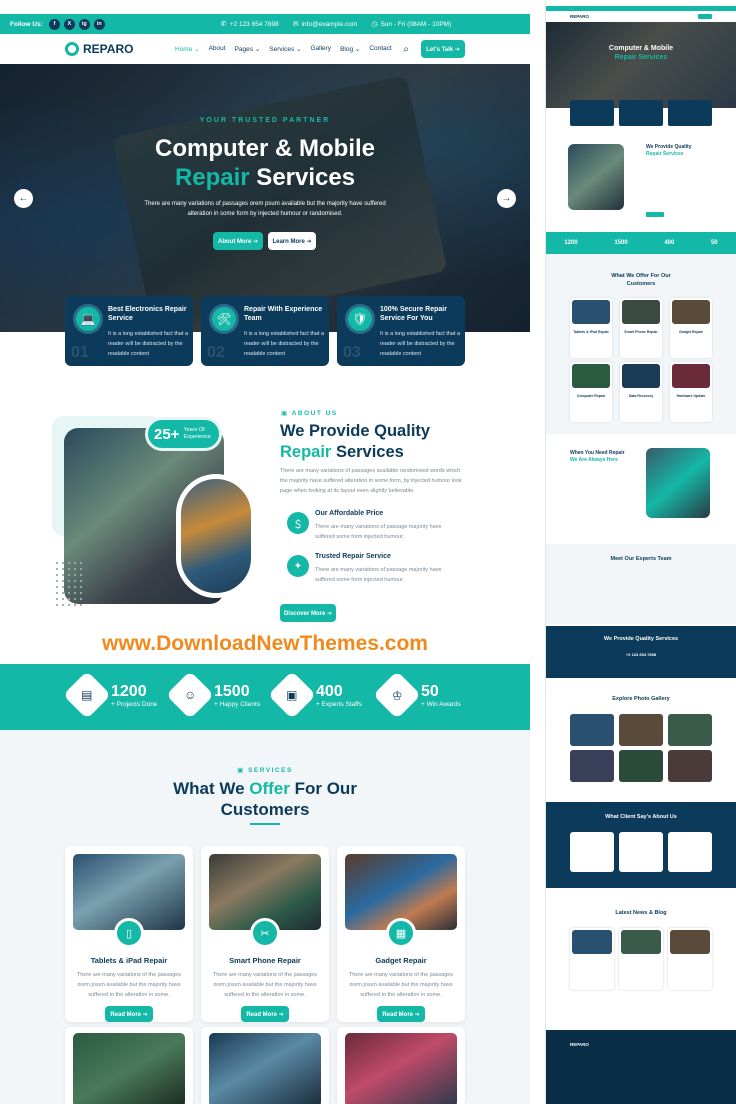 This screenshot has height=1104, width=736. What do you see at coordinates (641, 65) in the screenshot?
I see `thumb-hero: Computer & Mobile Repair Services` at bounding box center [641, 65].